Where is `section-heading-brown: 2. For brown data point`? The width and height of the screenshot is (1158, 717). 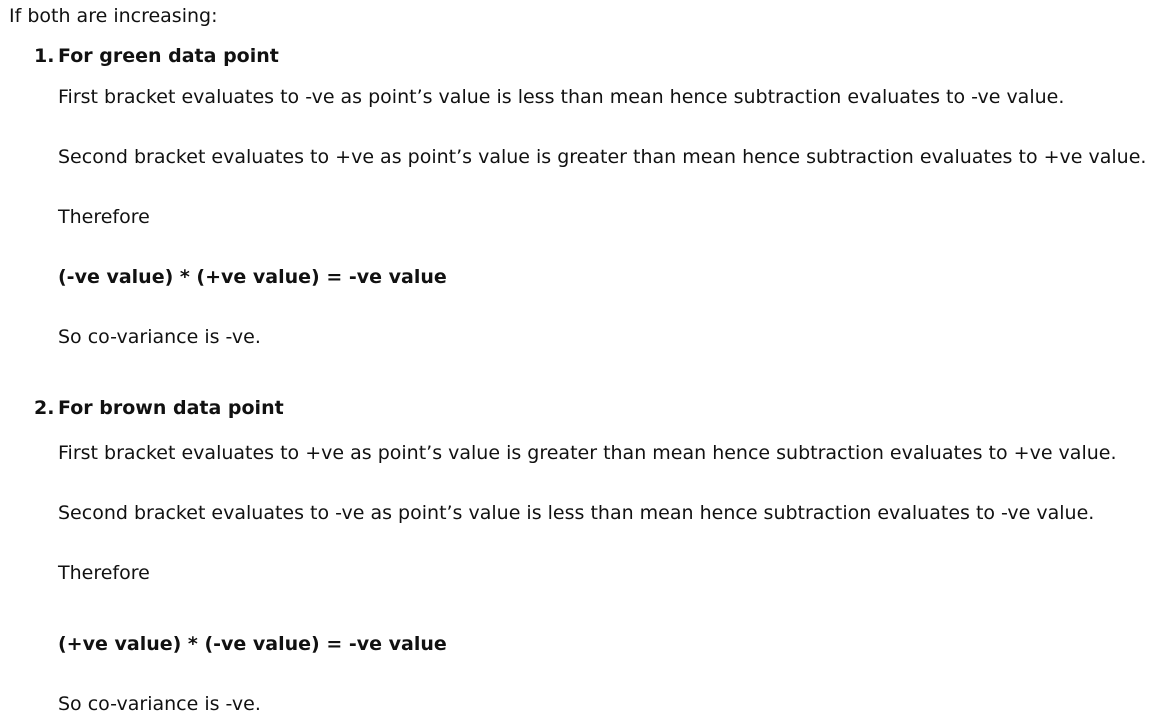
section-heading-brown: 2. For brown data point is located at coordinates (159, 408).